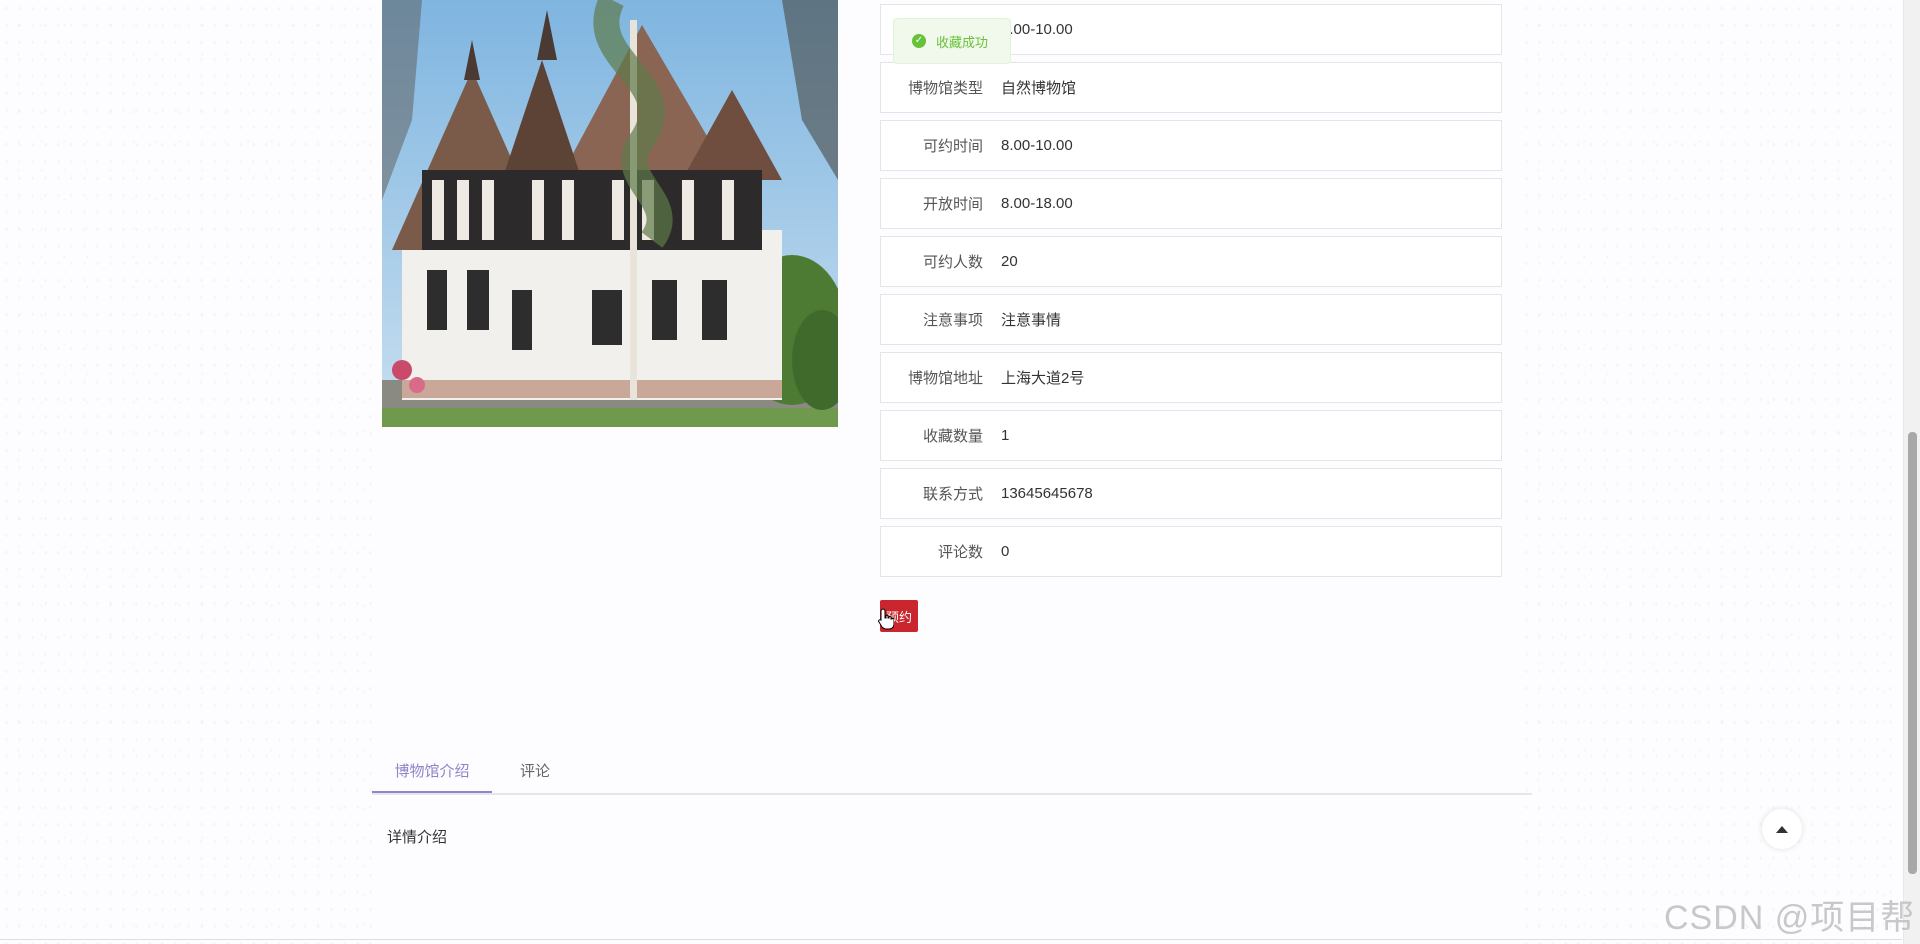  What do you see at coordinates (952, 204) in the screenshot?
I see `info-label: 开放时间` at bounding box center [952, 204].